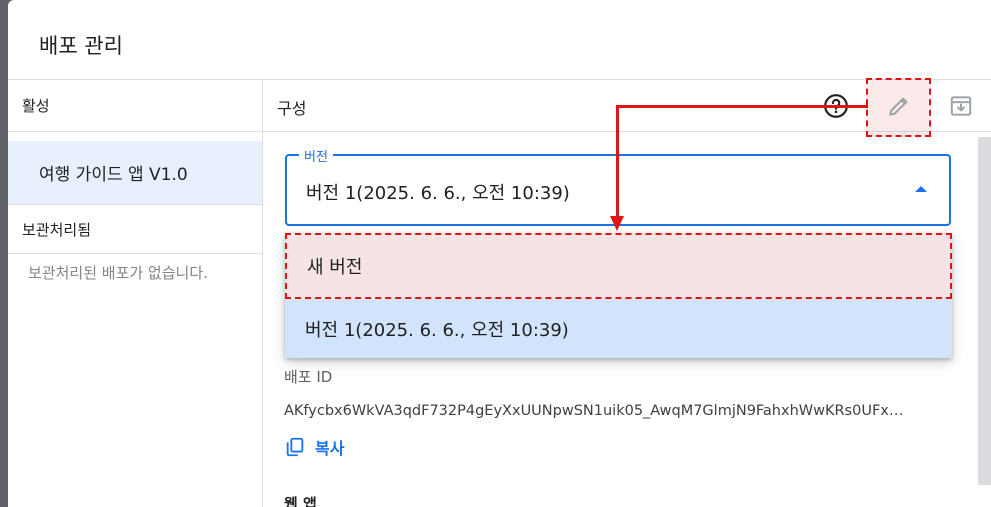  Describe the element at coordinates (300, 501) in the screenshot. I see `web-app-label: 웹 앱` at that location.